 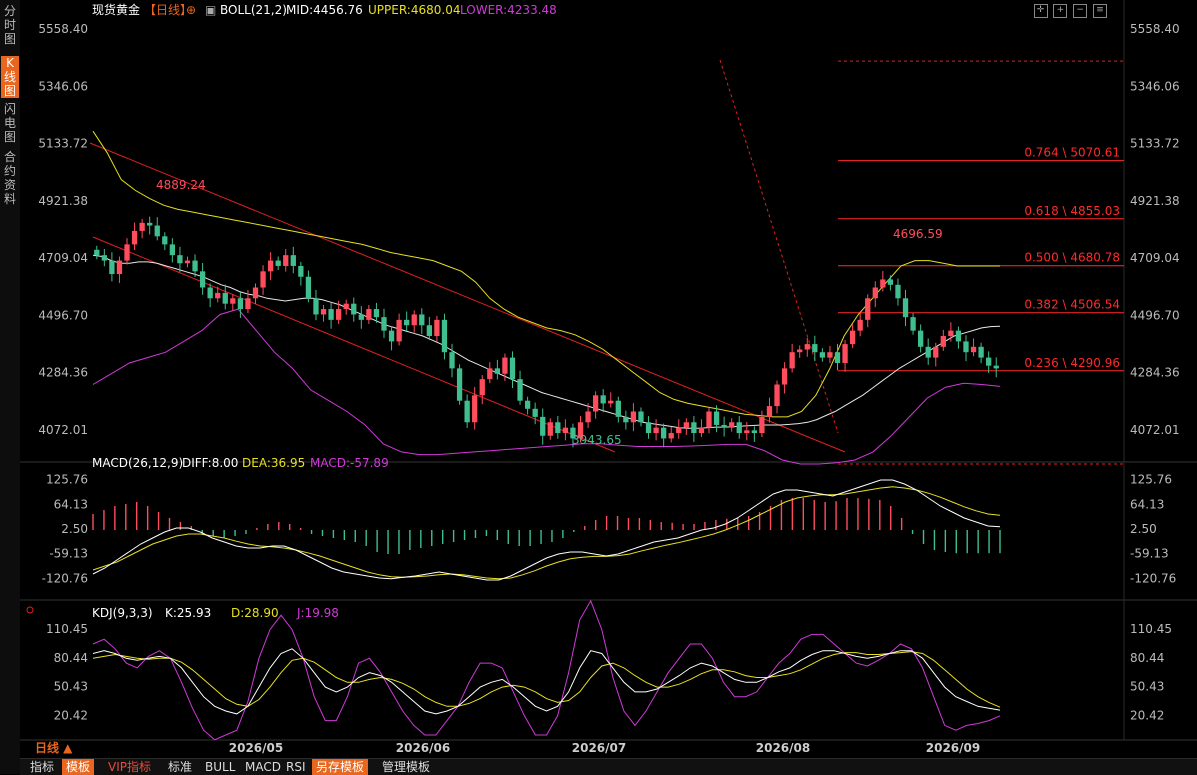 What do you see at coordinates (1155, 258) in the screenshot?
I see `y-tick-right: 4709.04` at bounding box center [1155, 258].